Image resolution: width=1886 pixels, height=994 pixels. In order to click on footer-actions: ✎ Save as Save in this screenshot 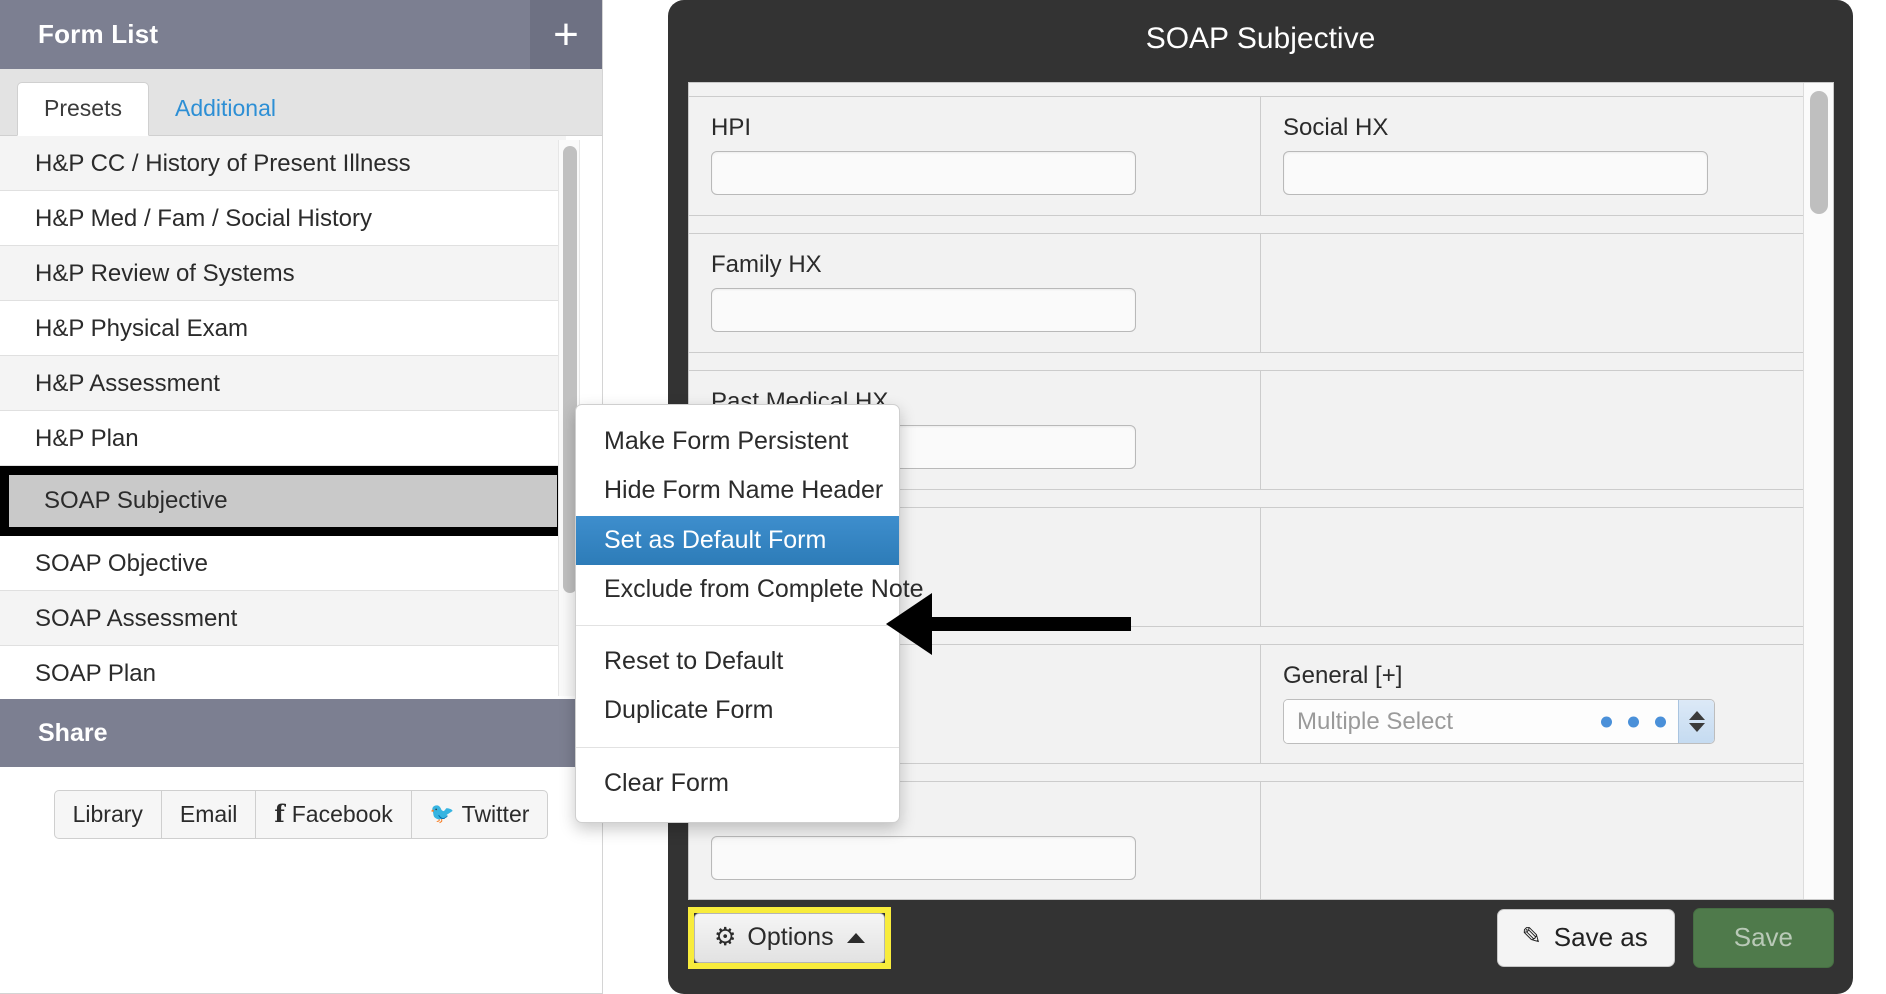, I will do `click(1665, 938)`.